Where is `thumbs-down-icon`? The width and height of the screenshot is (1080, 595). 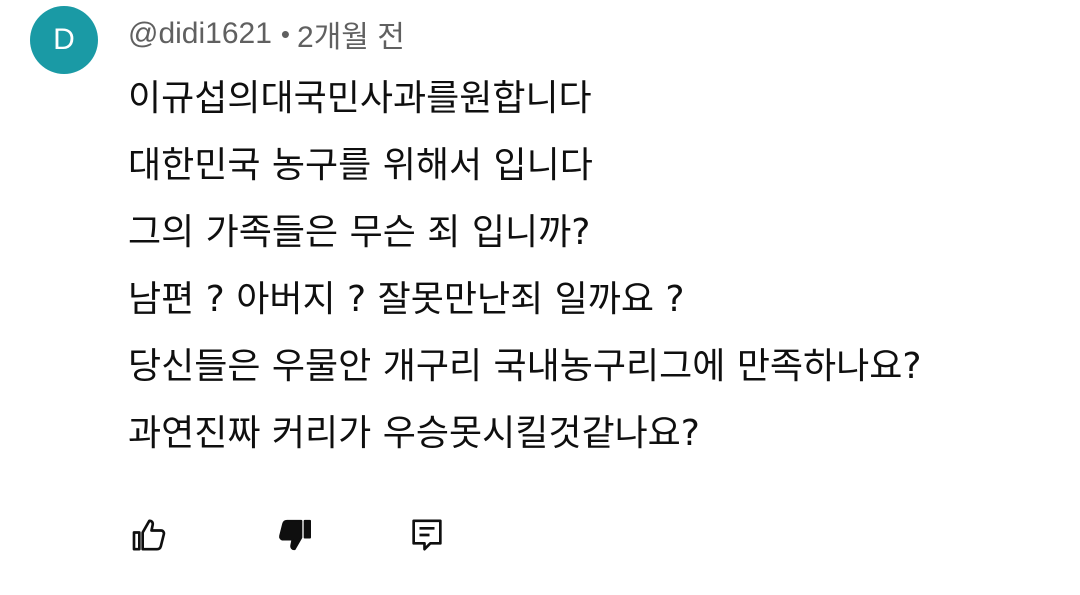
thumbs-down-icon is located at coordinates (295, 535).